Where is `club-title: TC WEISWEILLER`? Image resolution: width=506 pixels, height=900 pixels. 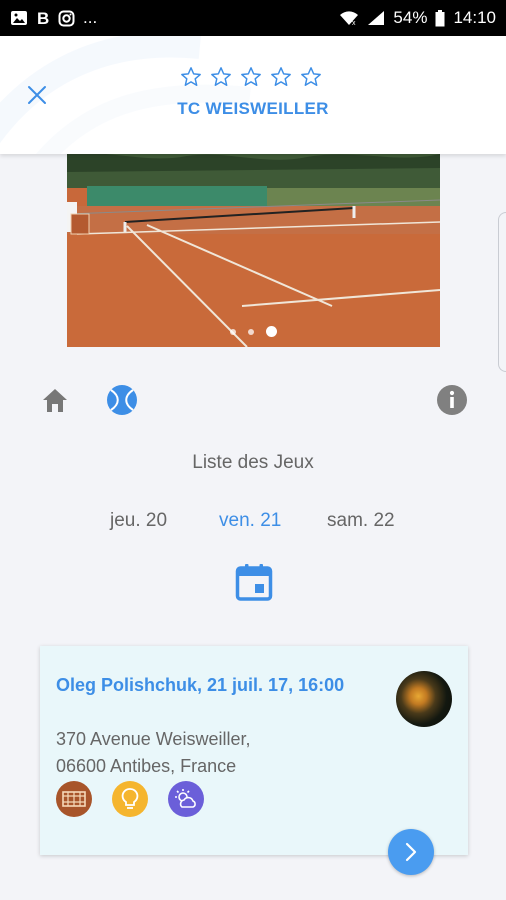 club-title: TC WEISWEILLER is located at coordinates (253, 108).